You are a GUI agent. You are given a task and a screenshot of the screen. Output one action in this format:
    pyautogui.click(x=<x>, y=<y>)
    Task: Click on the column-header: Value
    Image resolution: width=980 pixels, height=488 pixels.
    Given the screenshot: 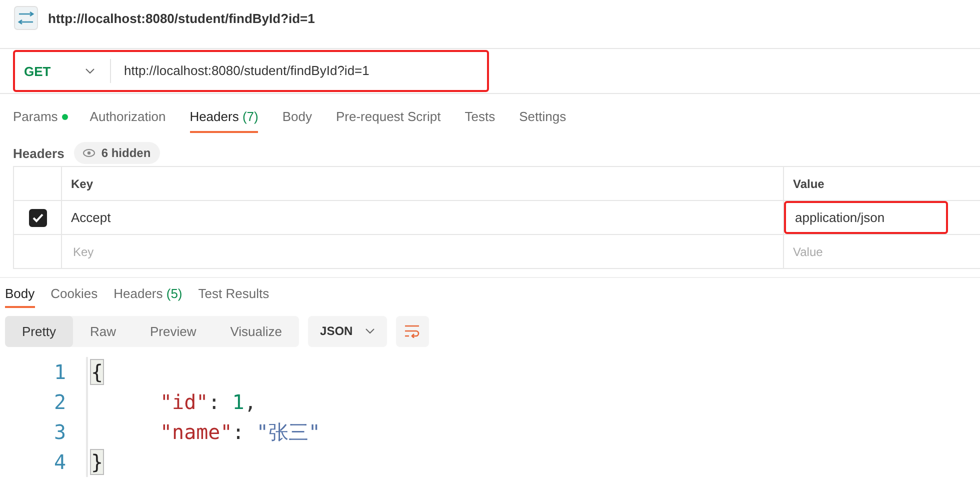 What is the action you would take?
    pyautogui.click(x=808, y=183)
    